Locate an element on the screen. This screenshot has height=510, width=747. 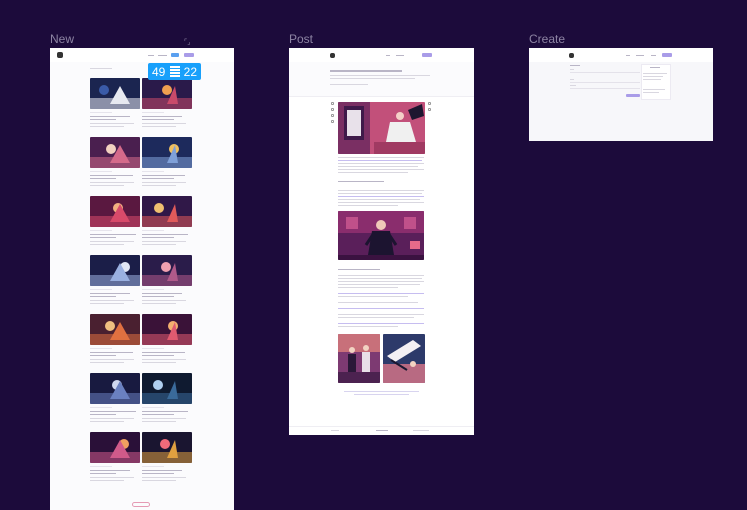
frame-create is located at coordinates (621, 94).